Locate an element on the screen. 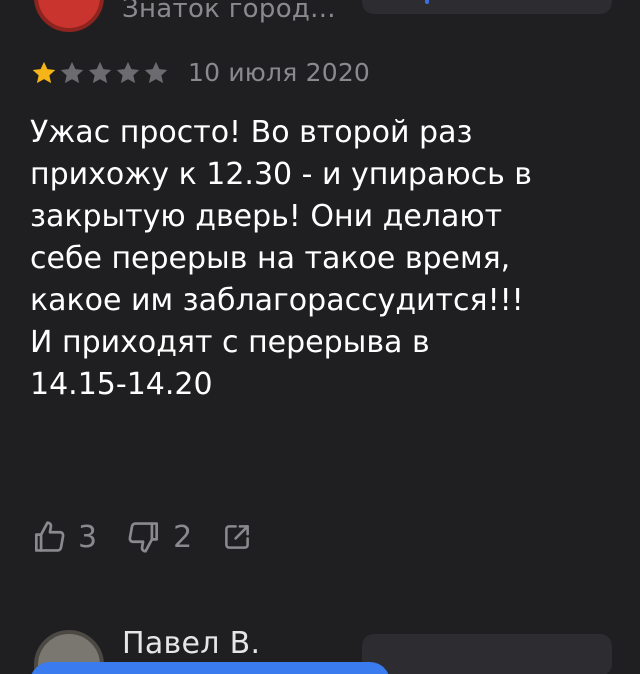  rating-row: 10 июля 2020 is located at coordinates (200, 72).